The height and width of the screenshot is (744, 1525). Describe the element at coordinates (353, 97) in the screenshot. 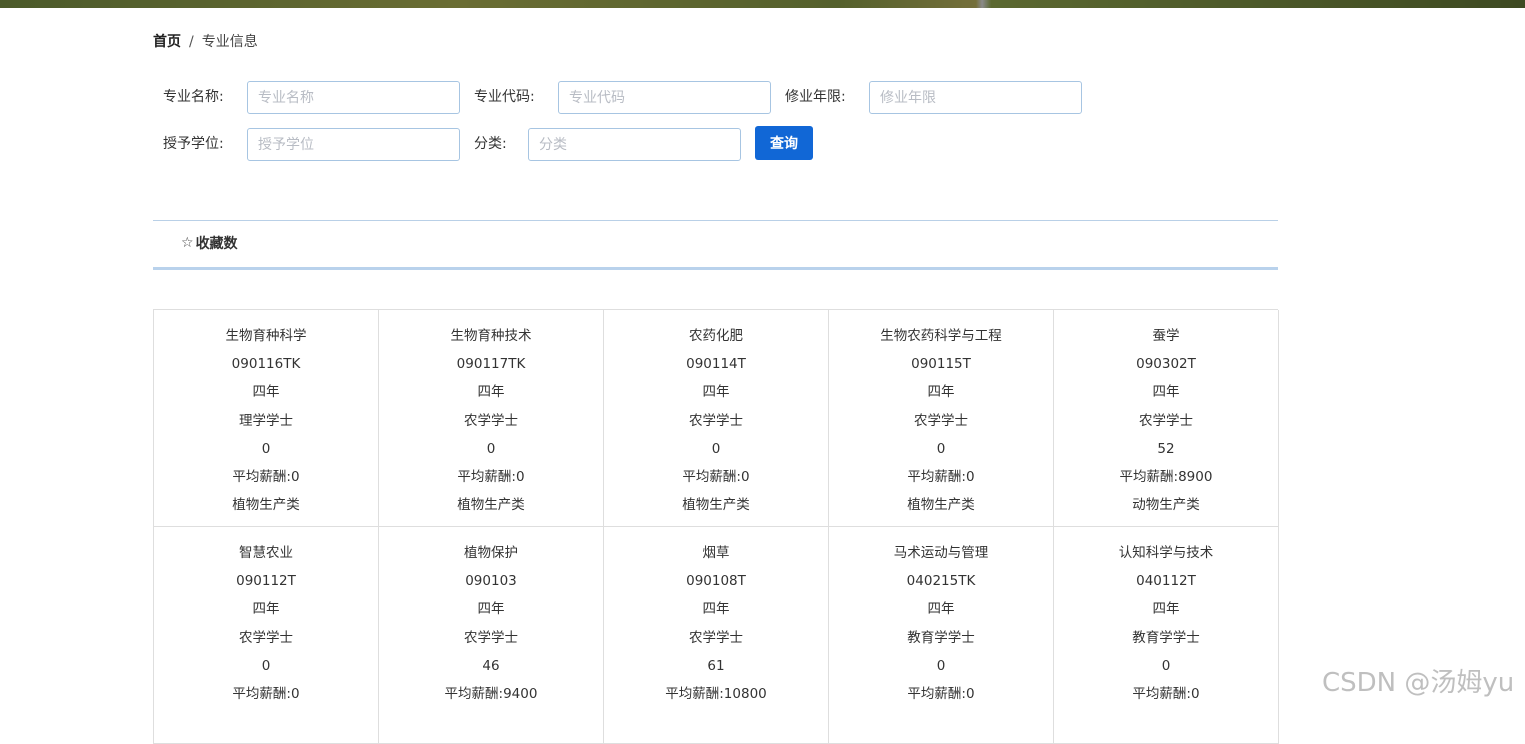

I see `major-name-input` at that location.